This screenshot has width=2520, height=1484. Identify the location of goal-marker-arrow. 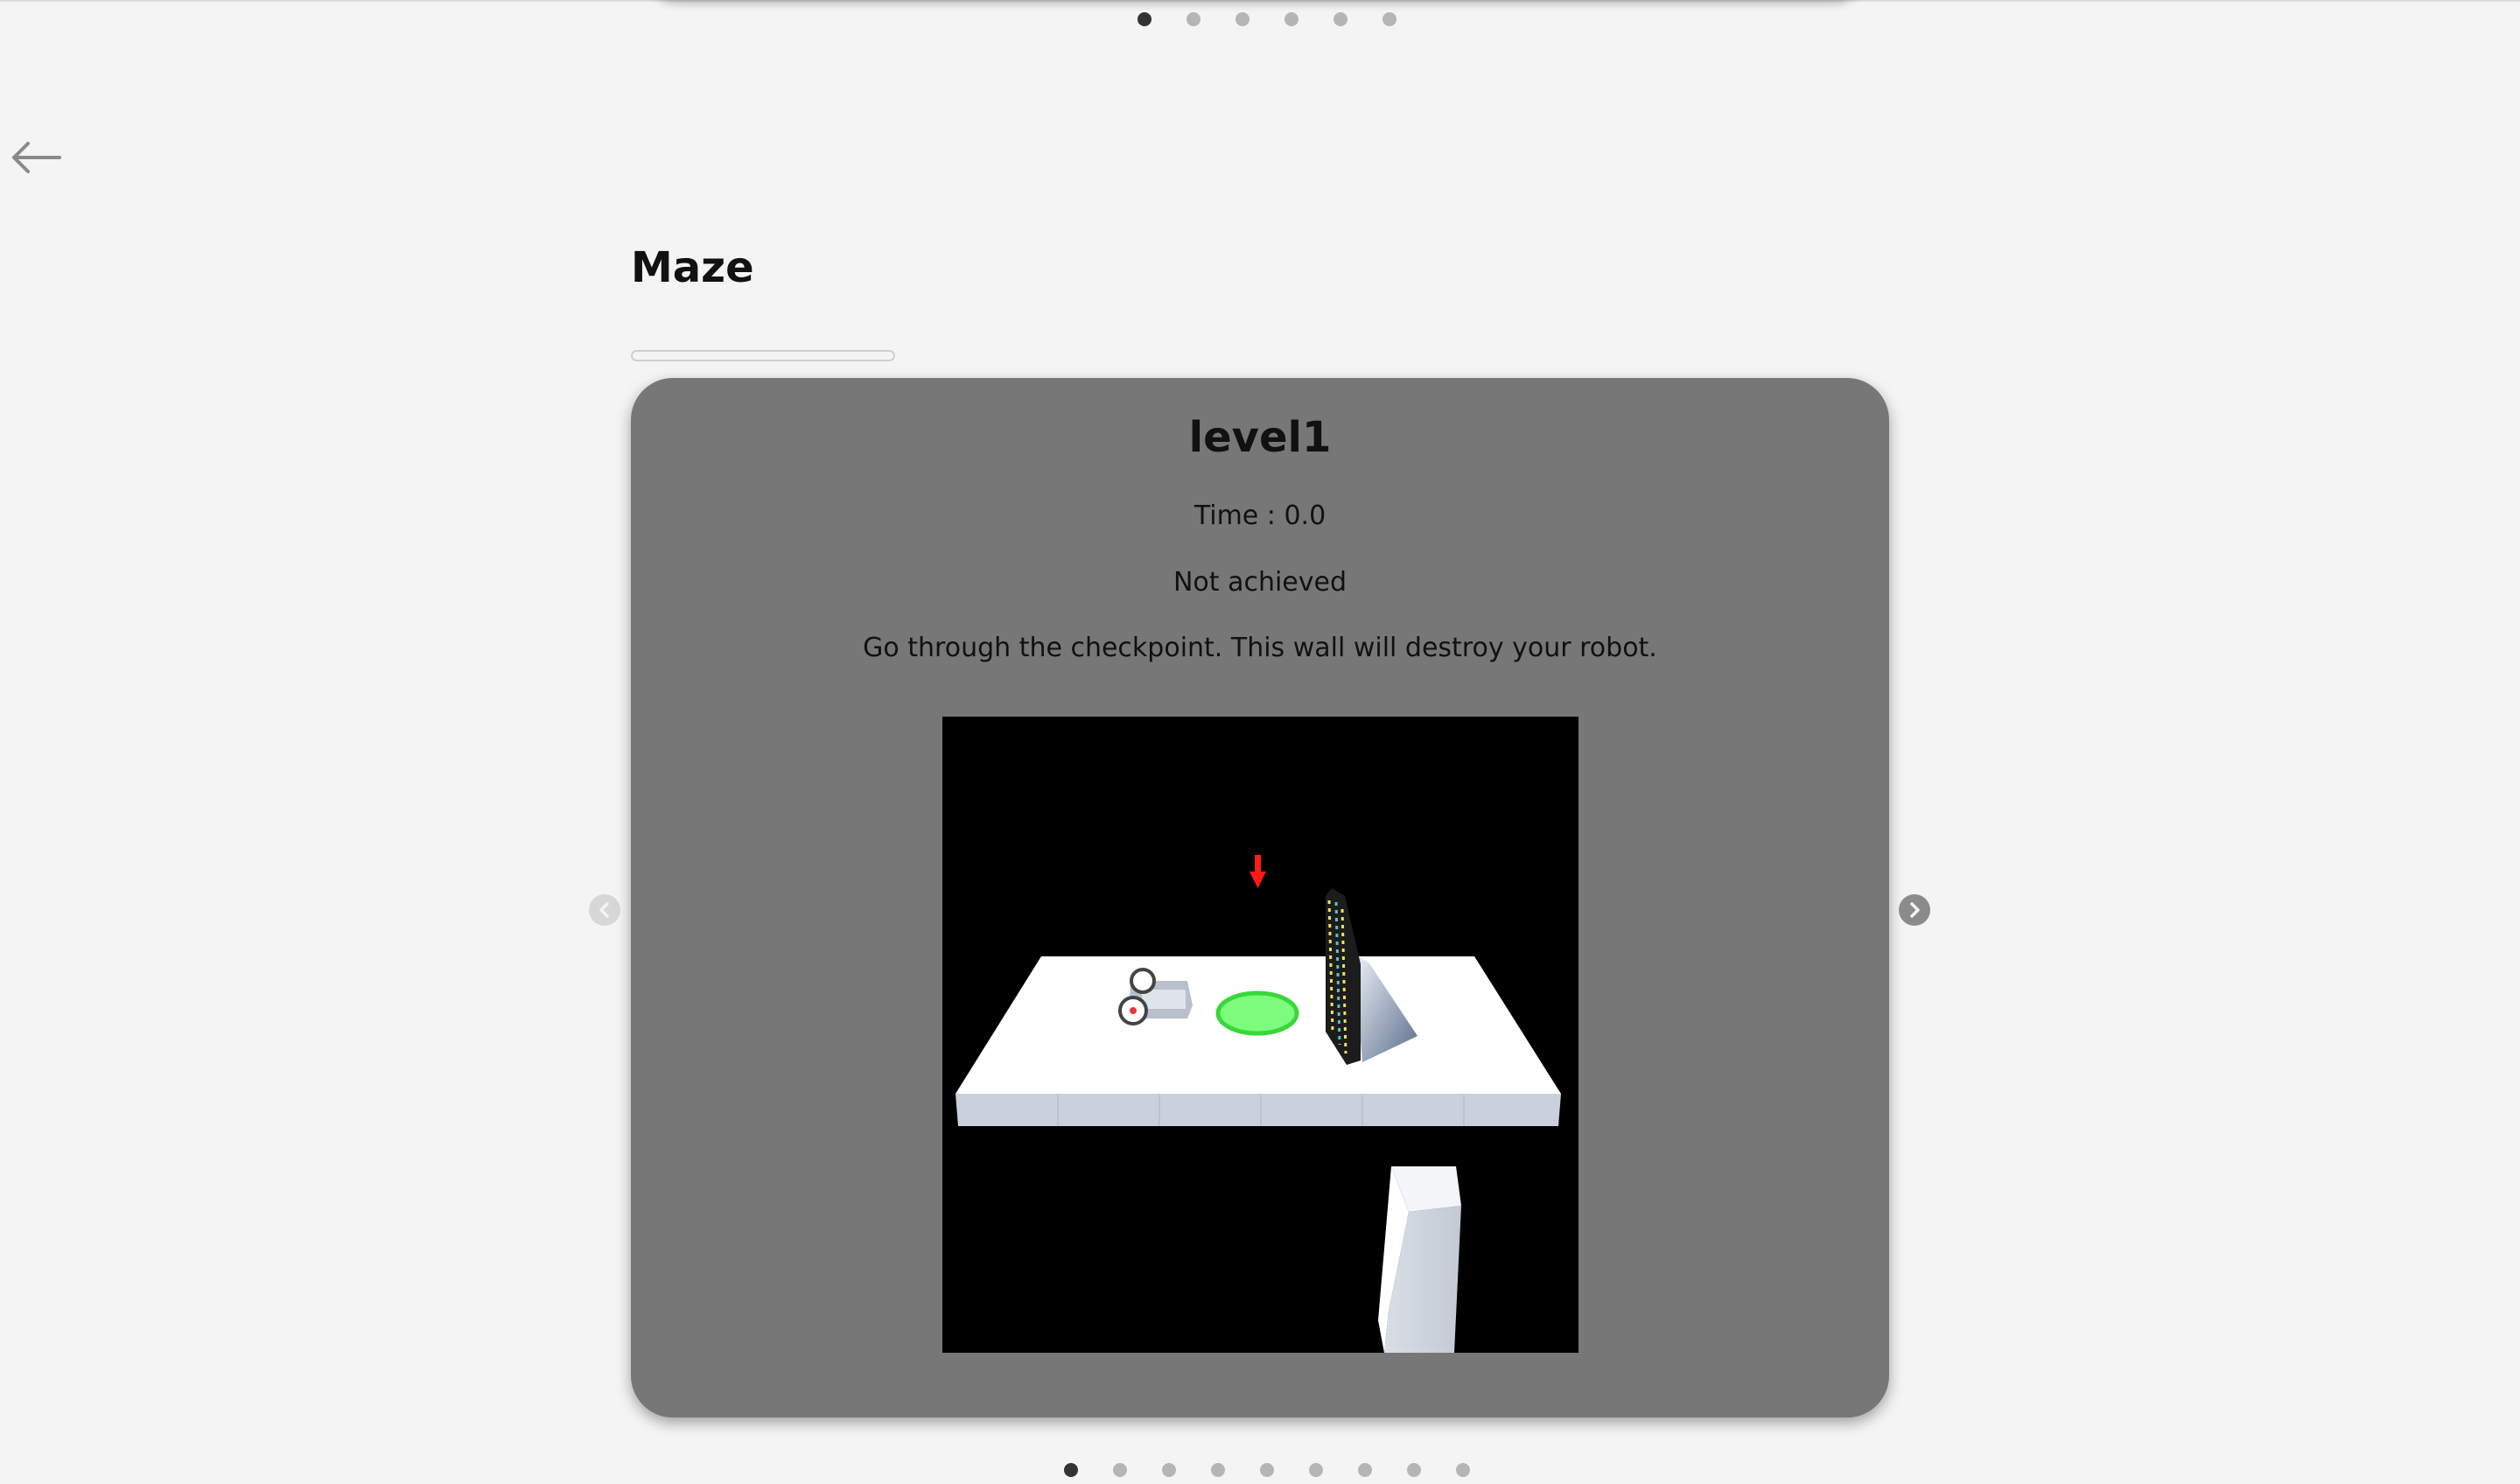
(1258, 871).